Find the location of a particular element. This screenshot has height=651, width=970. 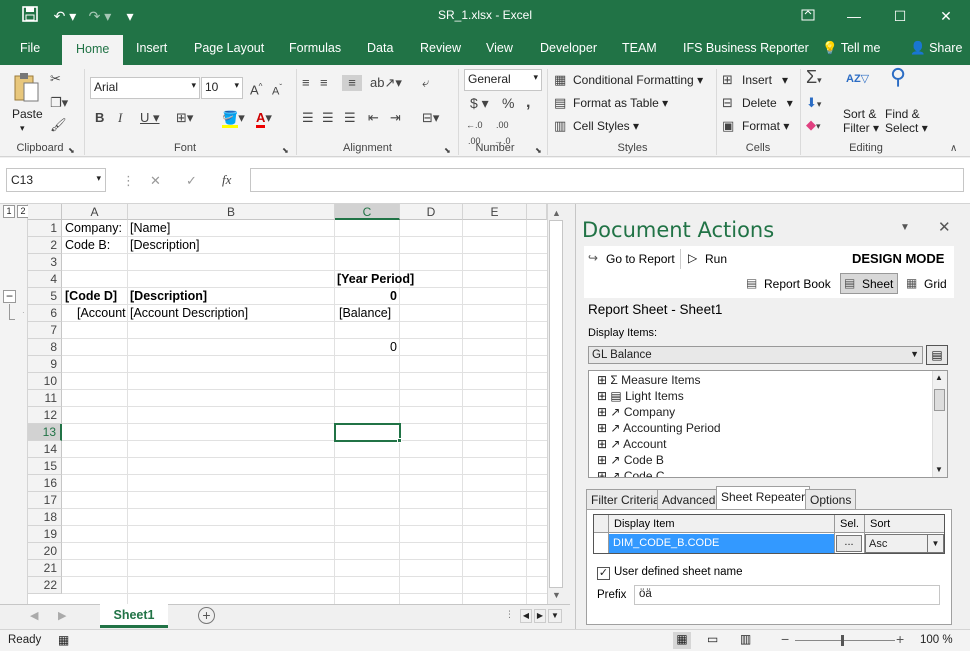

tree-item-code-b: ⊞ ↗ Code B is located at coordinates (630, 460).